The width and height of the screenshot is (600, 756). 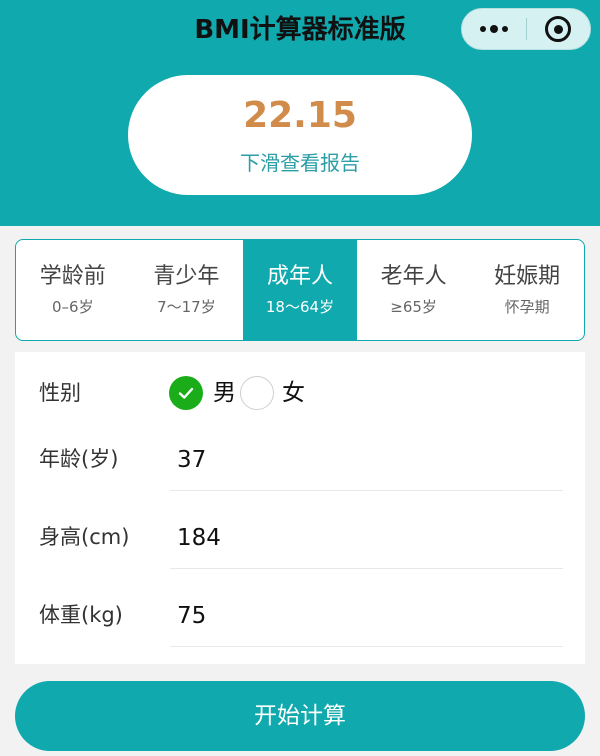 What do you see at coordinates (413, 307) in the screenshot?
I see `tab-range: ≥65岁` at bounding box center [413, 307].